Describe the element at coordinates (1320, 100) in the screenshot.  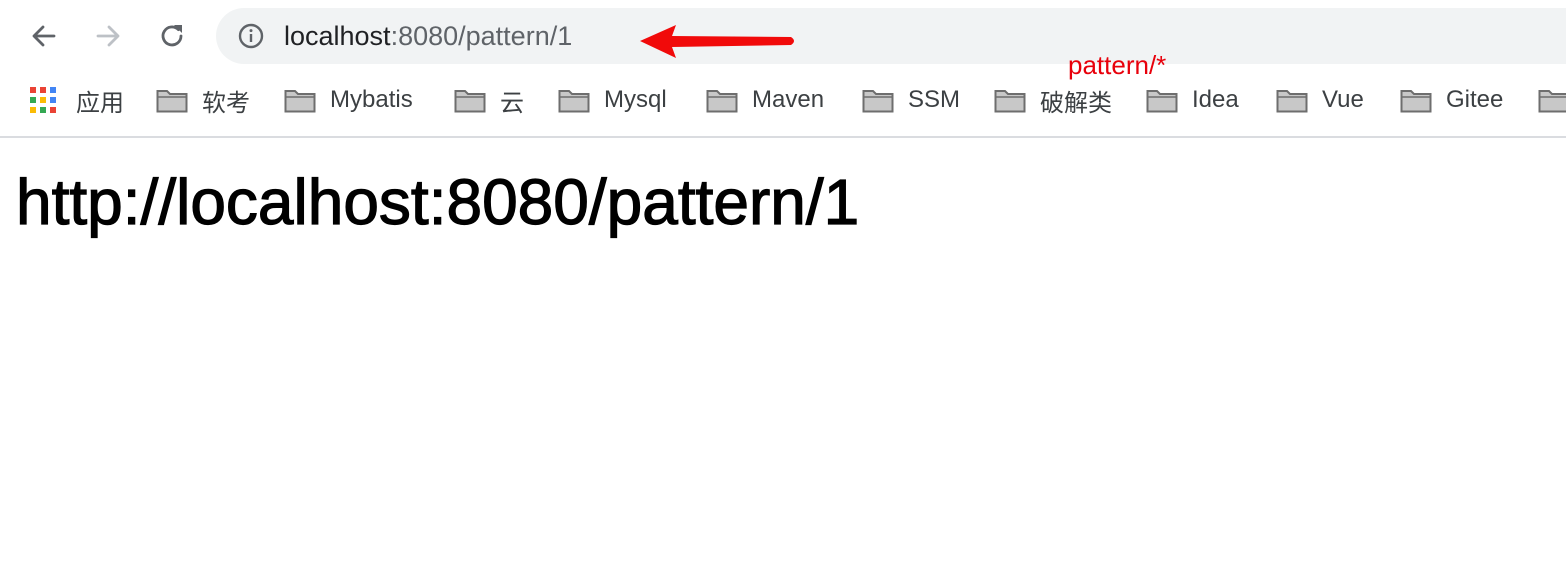
I see `bookmark-folder-vue: Vue` at that location.